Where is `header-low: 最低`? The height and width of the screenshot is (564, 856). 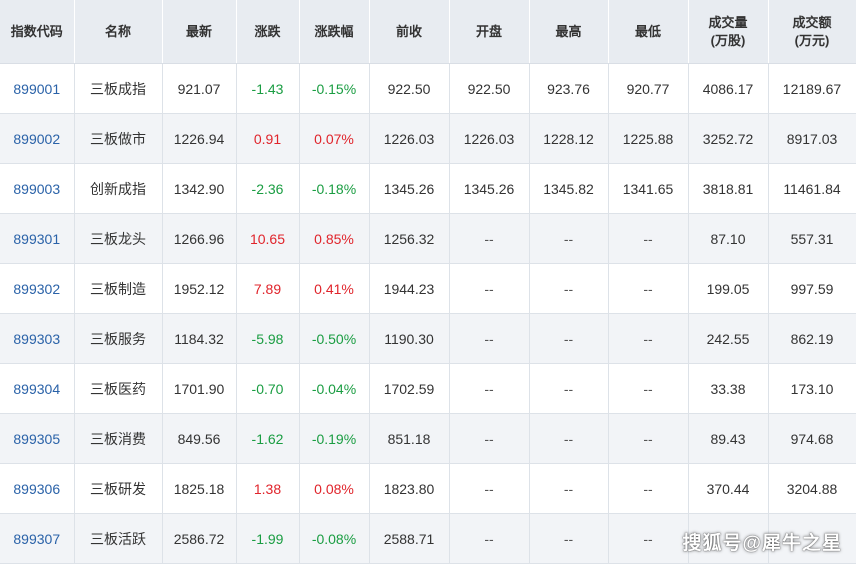 header-low: 最低 is located at coordinates (648, 32).